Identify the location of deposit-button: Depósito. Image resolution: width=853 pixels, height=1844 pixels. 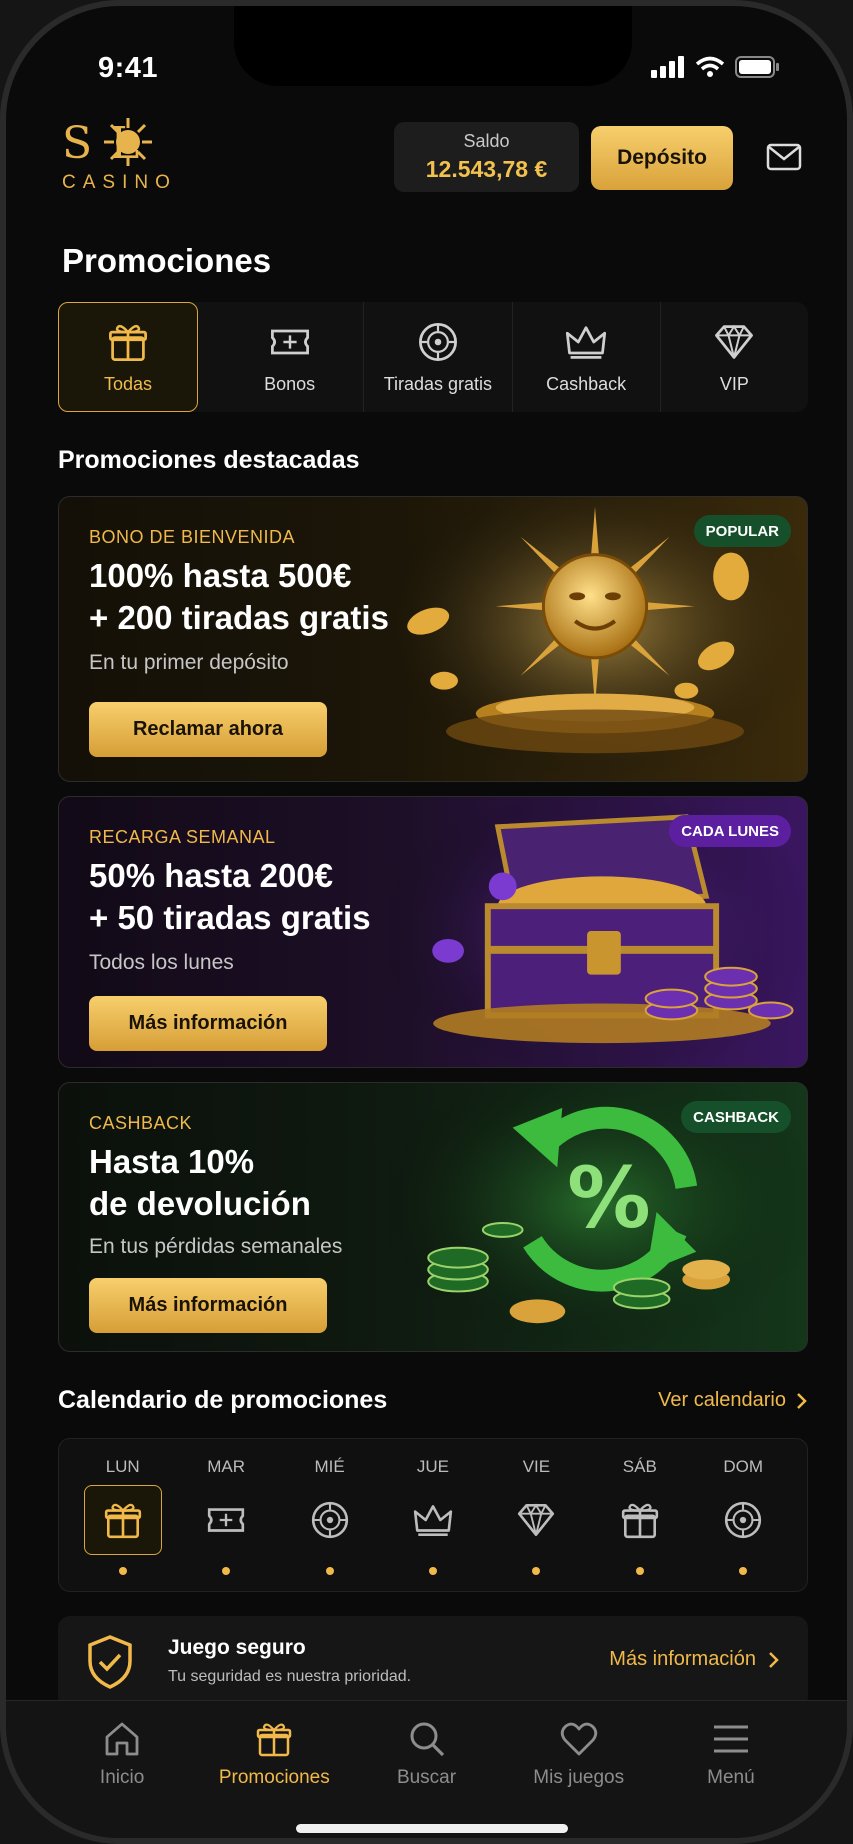
(662, 158).